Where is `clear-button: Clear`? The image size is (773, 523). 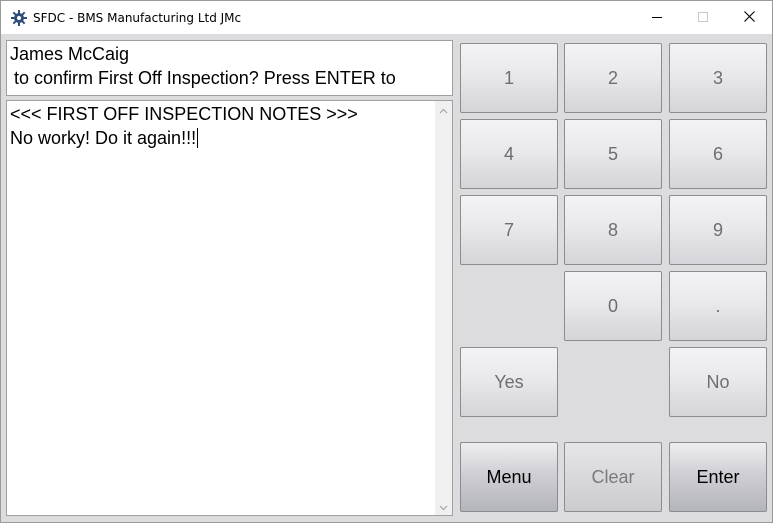
clear-button: Clear is located at coordinates (613, 477).